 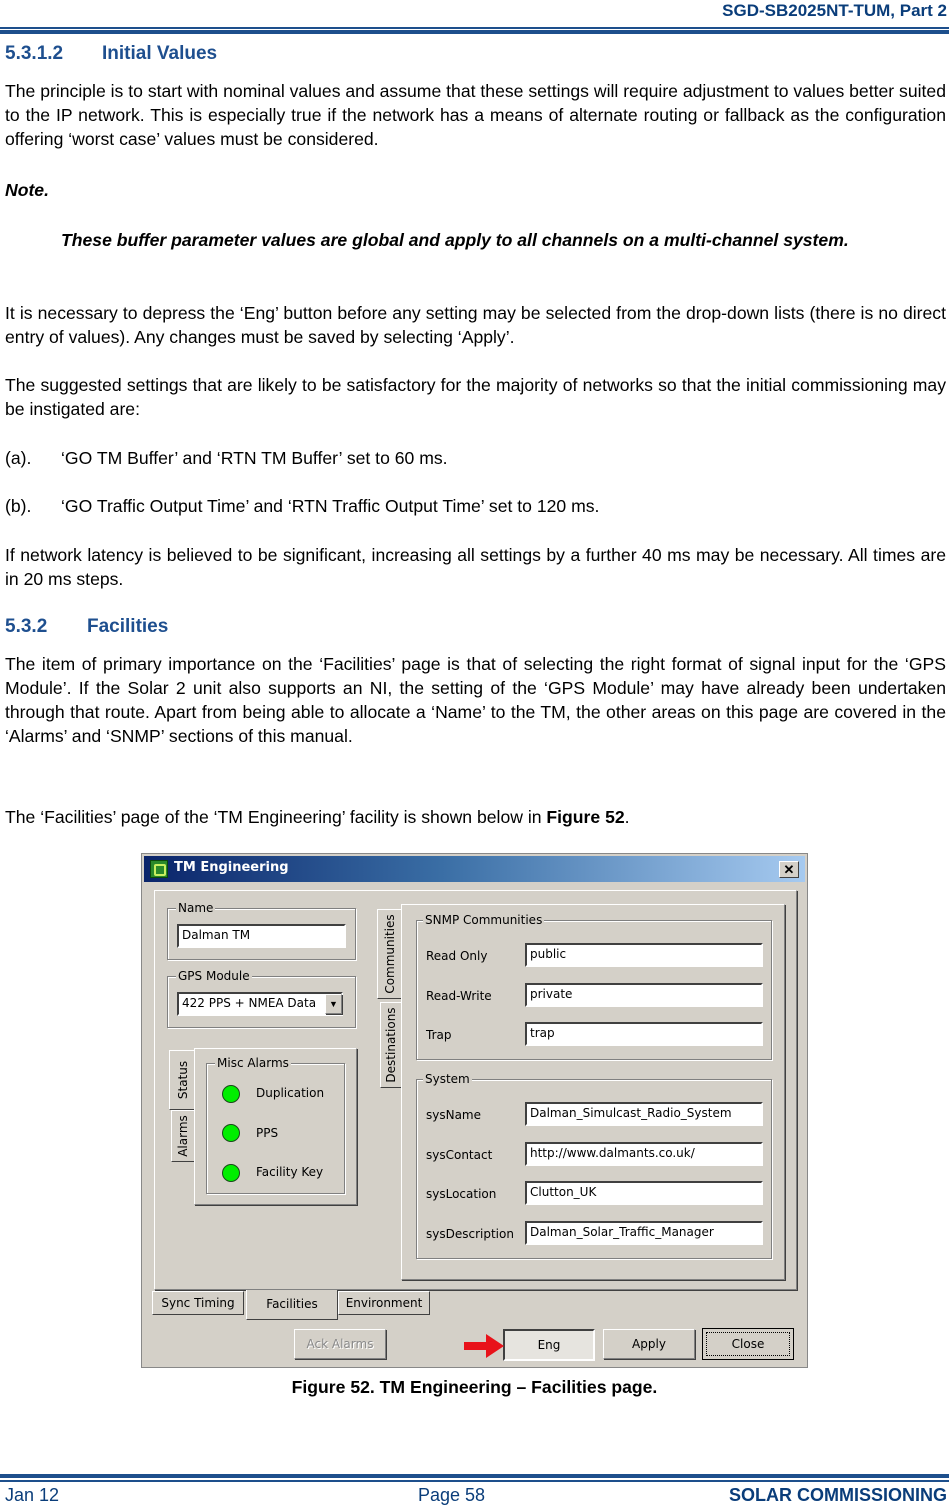 What do you see at coordinates (290, 1172) in the screenshot?
I see `alarm-label: Facility Key` at bounding box center [290, 1172].